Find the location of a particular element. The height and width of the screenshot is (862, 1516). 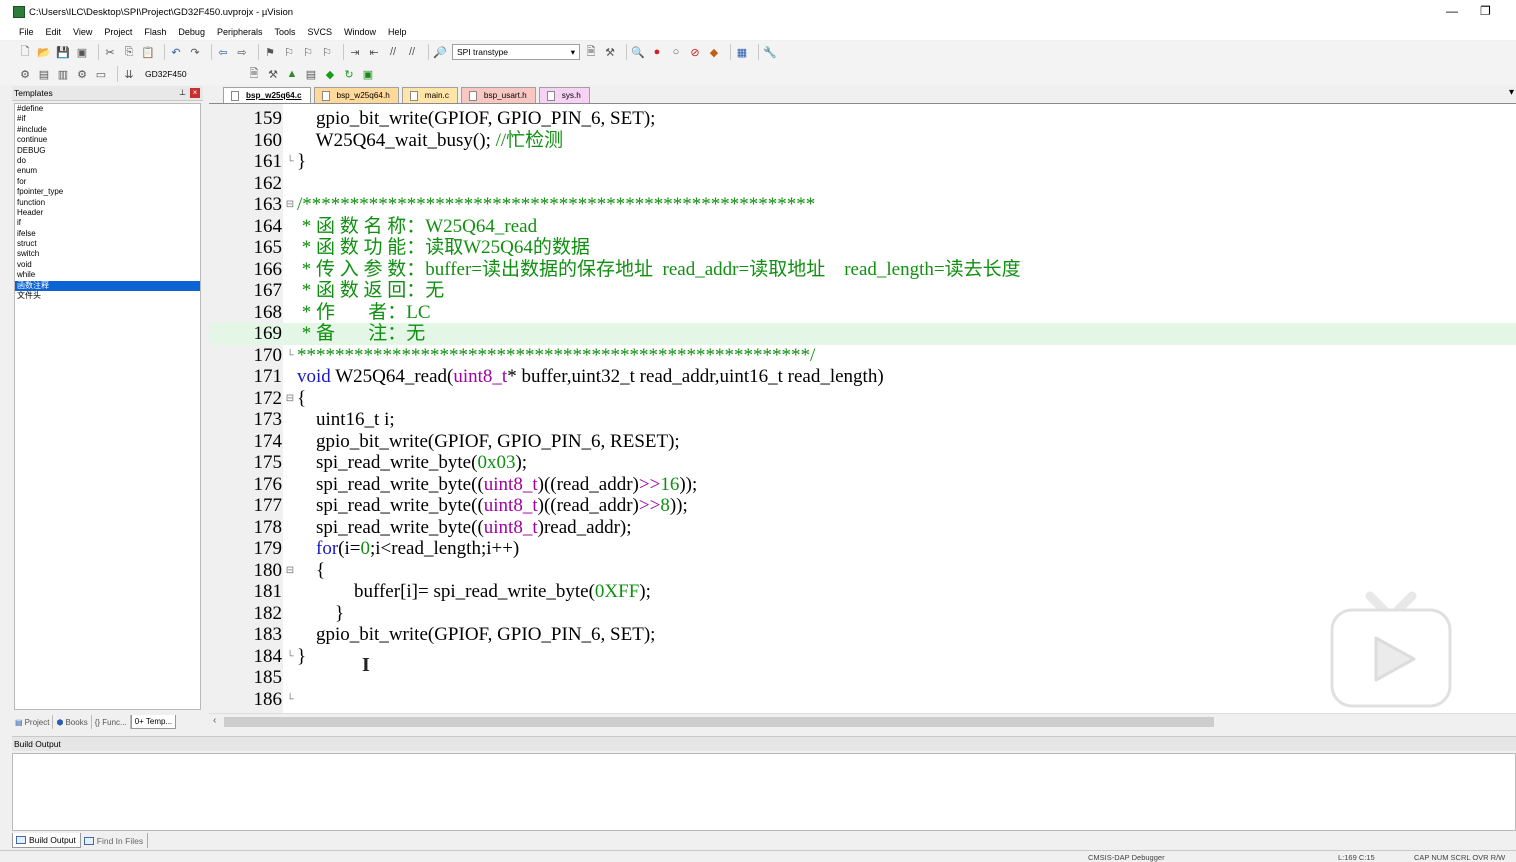

redo-icon: ↷ is located at coordinates (195, 52).